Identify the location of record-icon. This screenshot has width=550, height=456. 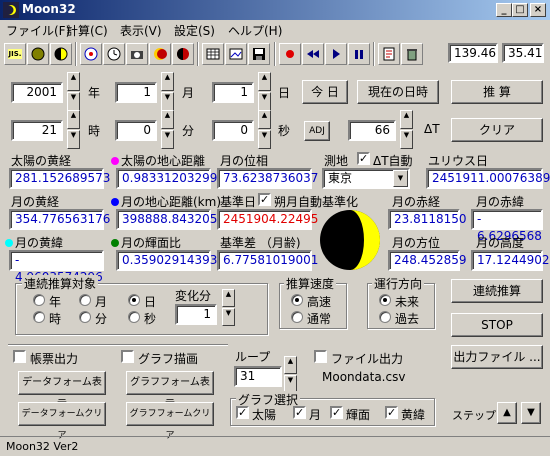
(290, 54).